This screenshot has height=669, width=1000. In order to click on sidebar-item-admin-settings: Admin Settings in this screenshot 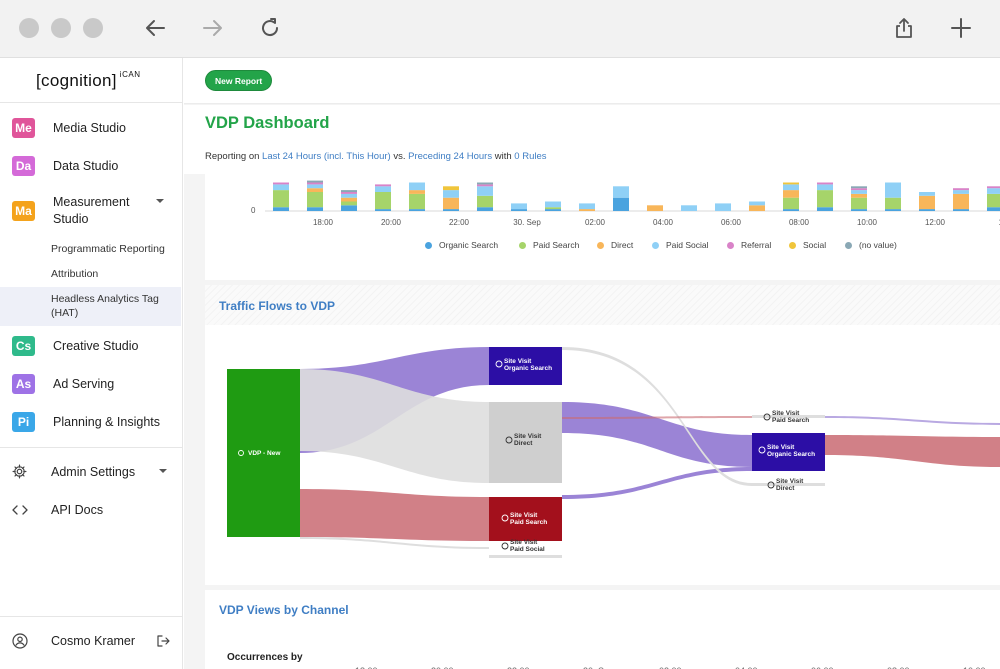, I will do `click(91, 472)`.